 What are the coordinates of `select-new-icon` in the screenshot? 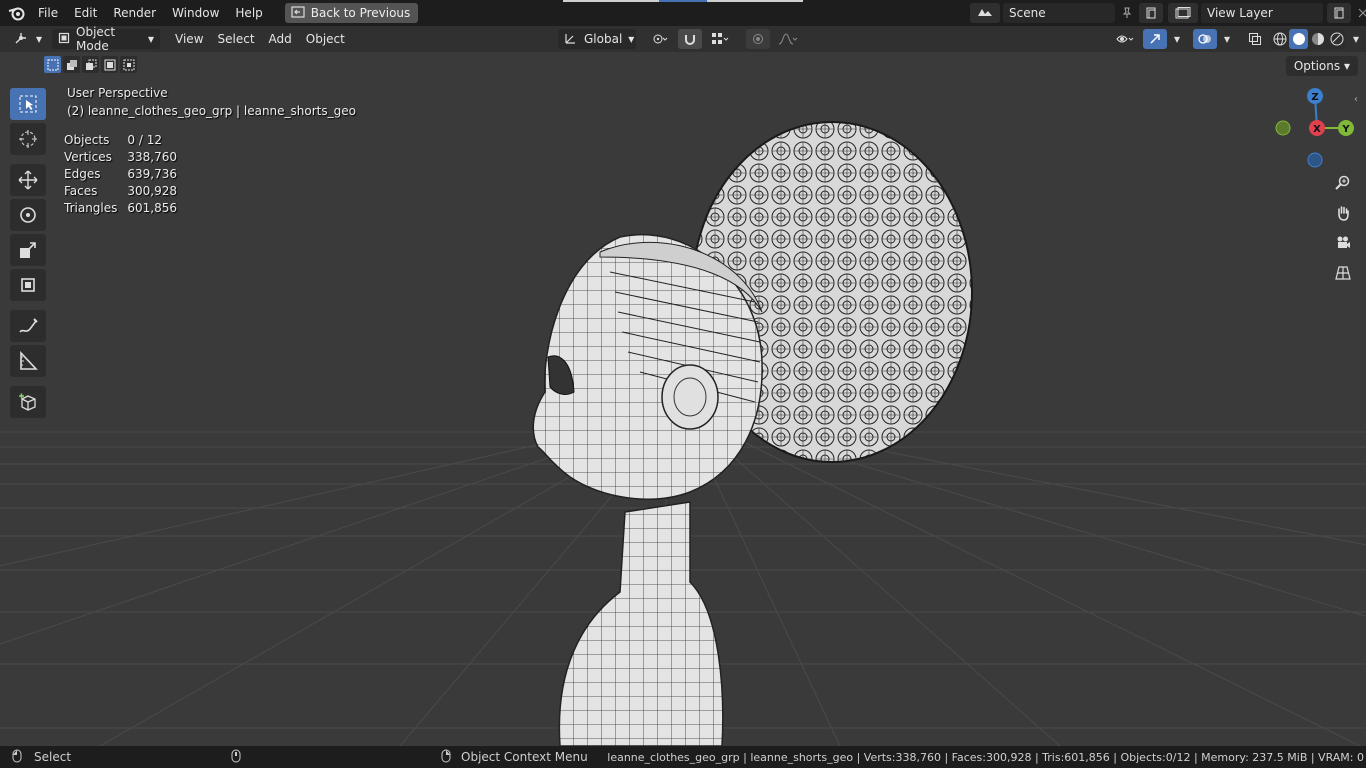 It's located at (52, 64).